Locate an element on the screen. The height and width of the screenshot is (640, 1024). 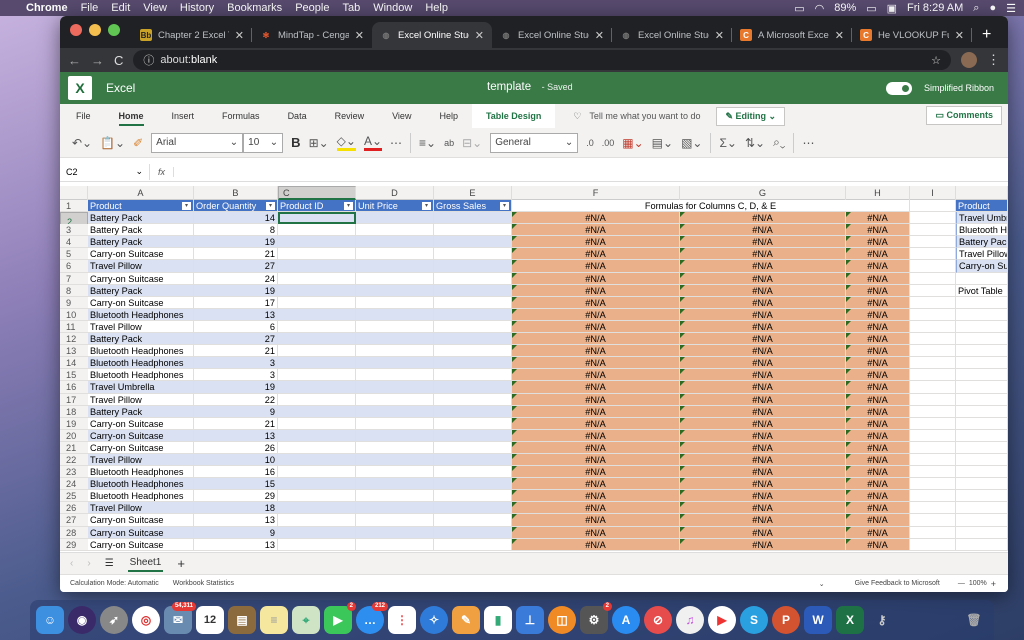
product-cell: Travel Umbrella is located at coordinates (141, 387).